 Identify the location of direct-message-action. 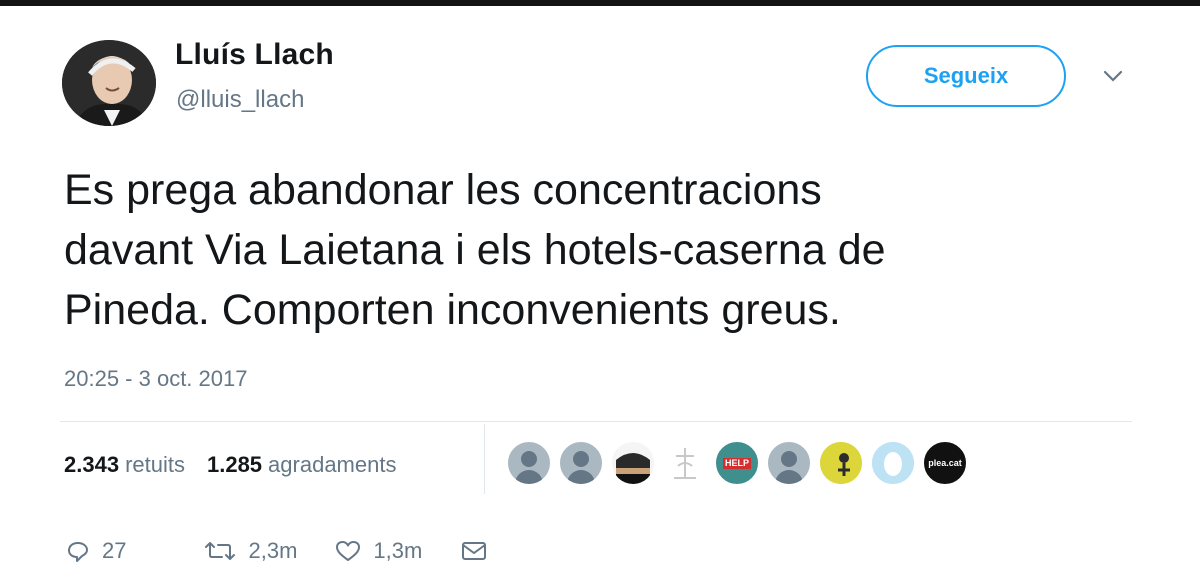
(480, 551).